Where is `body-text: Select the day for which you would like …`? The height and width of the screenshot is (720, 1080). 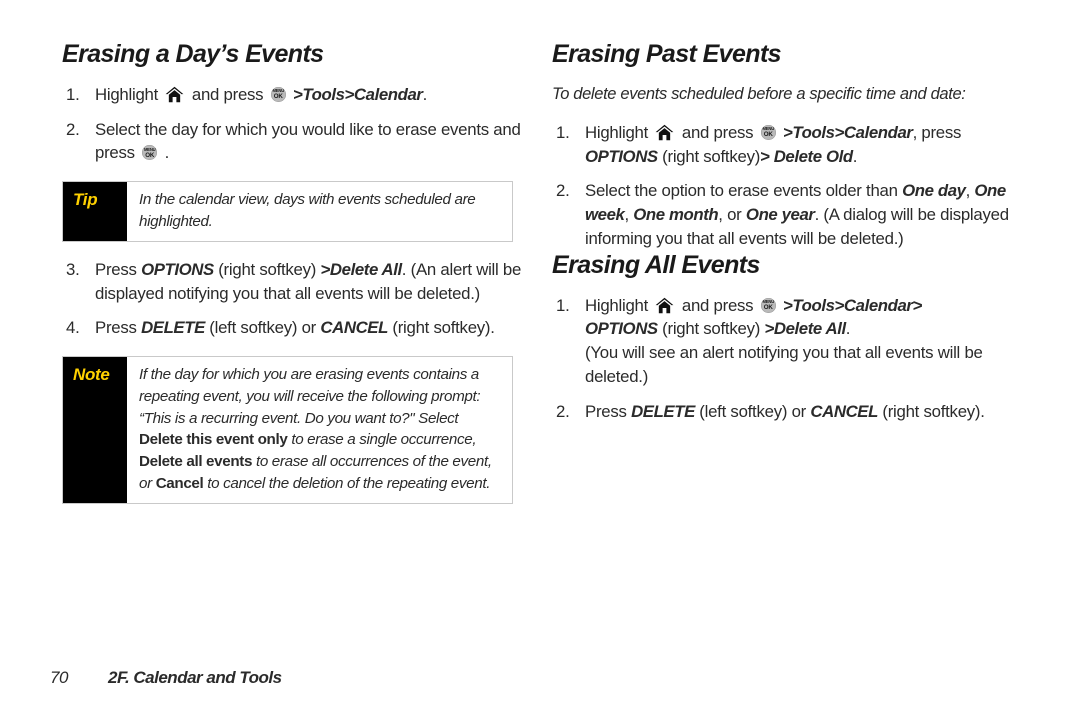 body-text: Select the day for which you would like … is located at coordinates (308, 141).